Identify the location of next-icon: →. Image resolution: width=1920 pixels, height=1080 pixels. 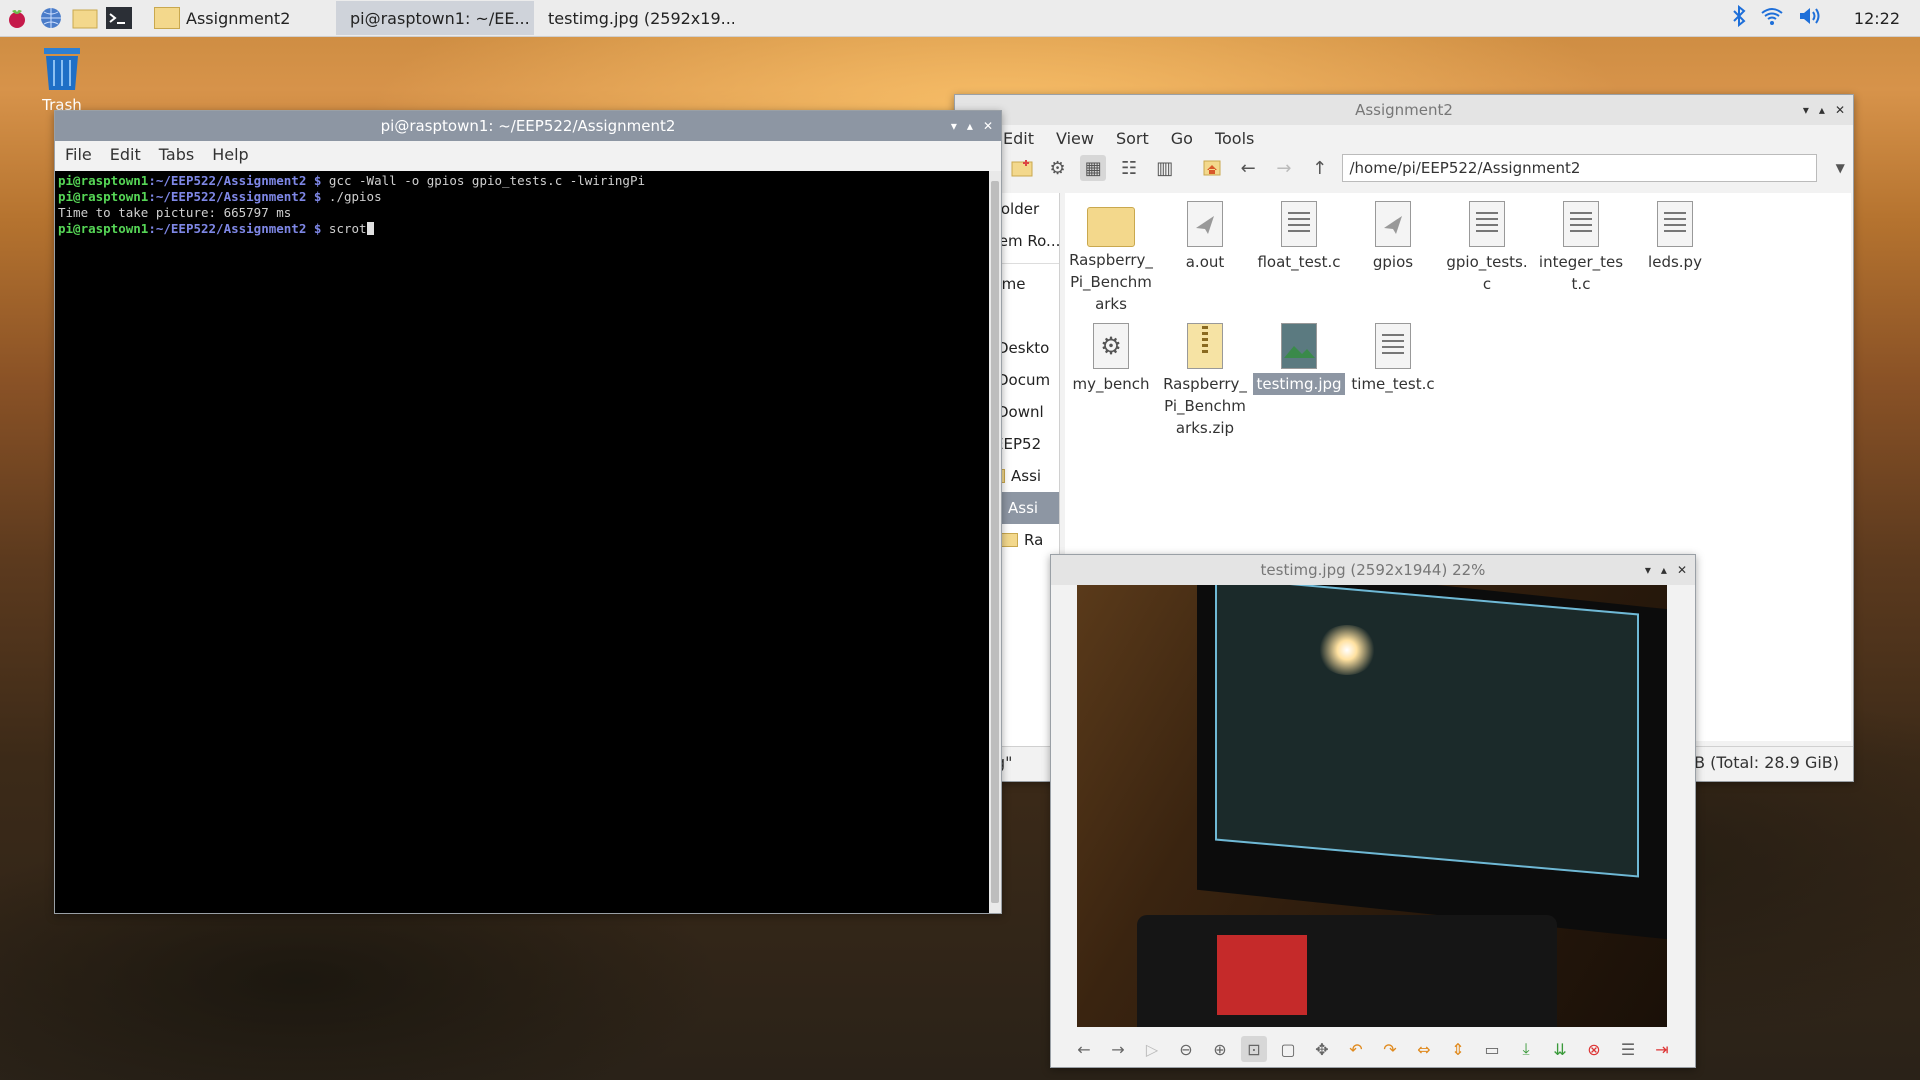
(1118, 1049).